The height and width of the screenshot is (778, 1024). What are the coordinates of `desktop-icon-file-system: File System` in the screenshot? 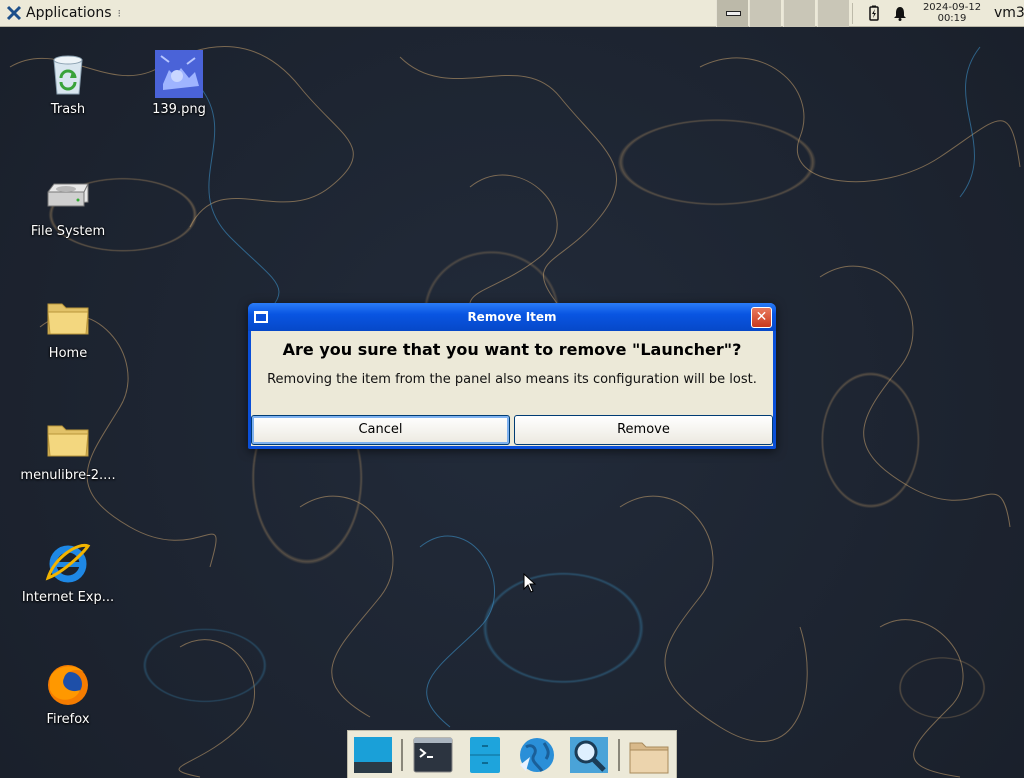 It's located at (68, 205).